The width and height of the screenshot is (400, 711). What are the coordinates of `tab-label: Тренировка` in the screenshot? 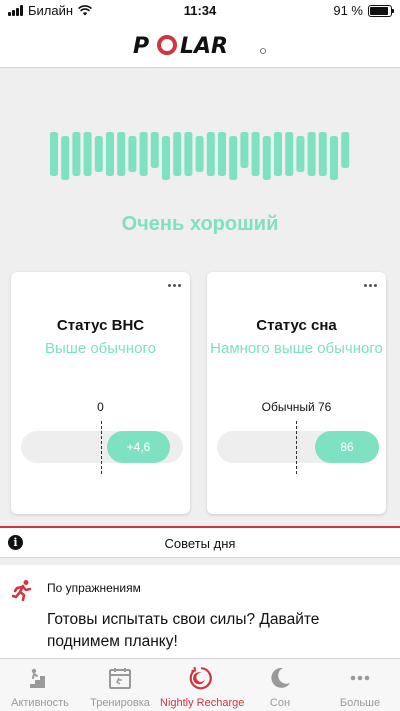 It's located at (120, 703).